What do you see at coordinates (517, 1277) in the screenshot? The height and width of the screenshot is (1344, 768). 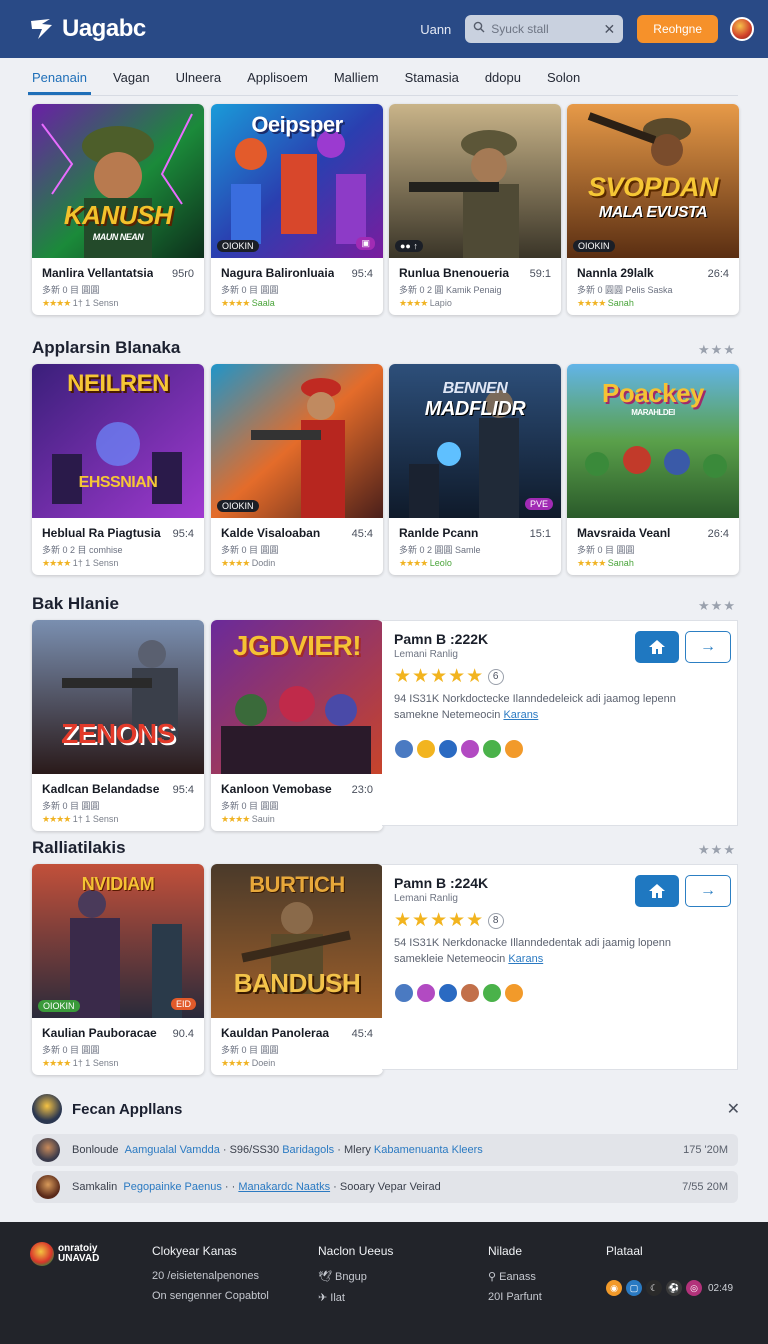 I see `footer-link: Eanass` at bounding box center [517, 1277].